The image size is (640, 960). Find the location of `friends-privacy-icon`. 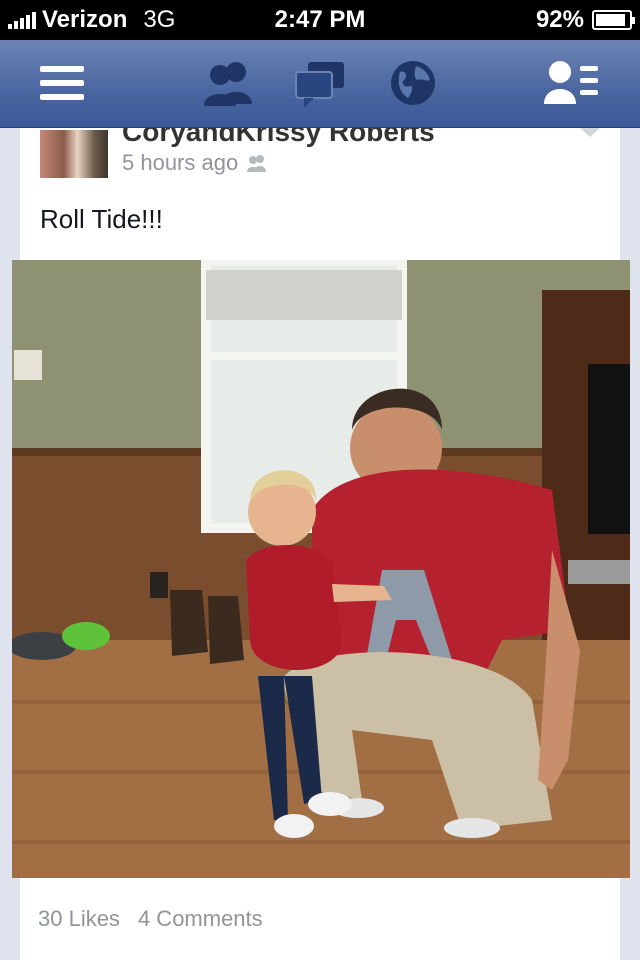

friends-privacy-icon is located at coordinates (257, 163).